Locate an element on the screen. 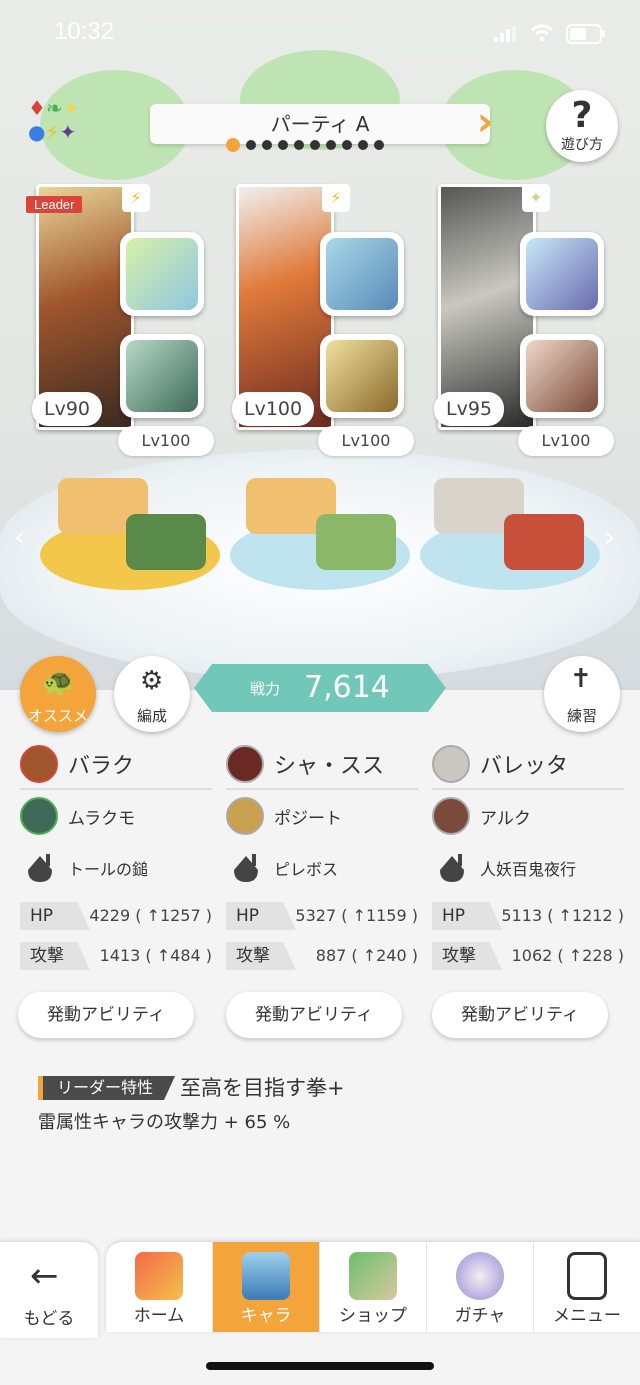  sub-member-2-pedestal is located at coordinates (356, 542).